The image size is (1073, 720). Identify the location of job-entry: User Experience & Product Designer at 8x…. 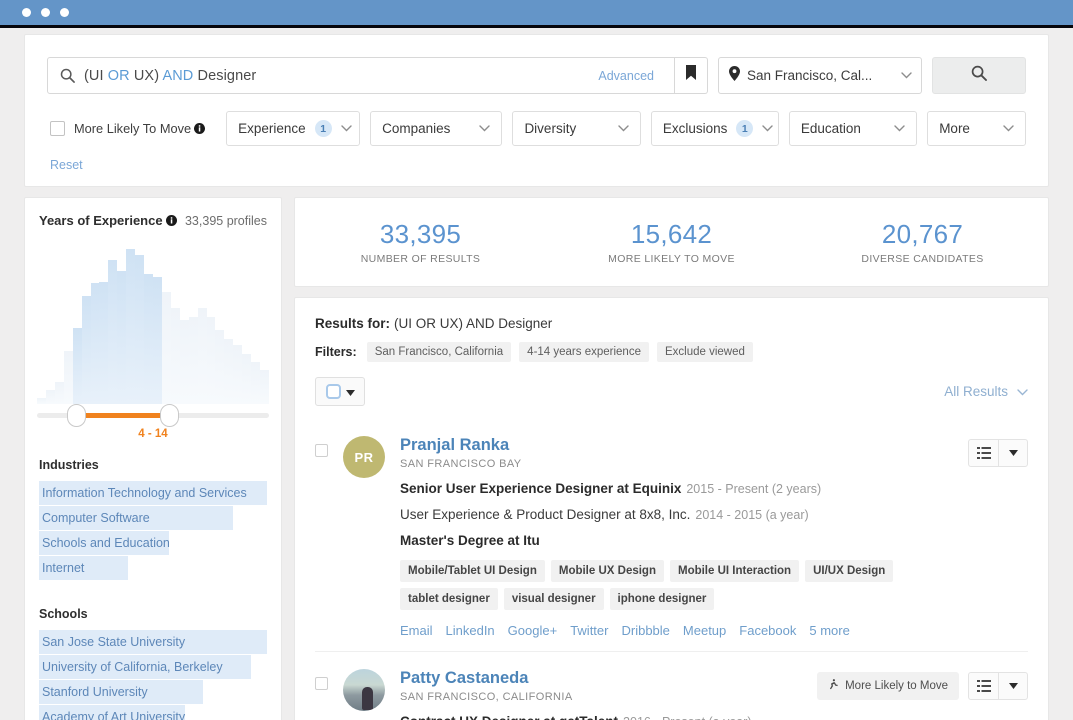
(684, 514).